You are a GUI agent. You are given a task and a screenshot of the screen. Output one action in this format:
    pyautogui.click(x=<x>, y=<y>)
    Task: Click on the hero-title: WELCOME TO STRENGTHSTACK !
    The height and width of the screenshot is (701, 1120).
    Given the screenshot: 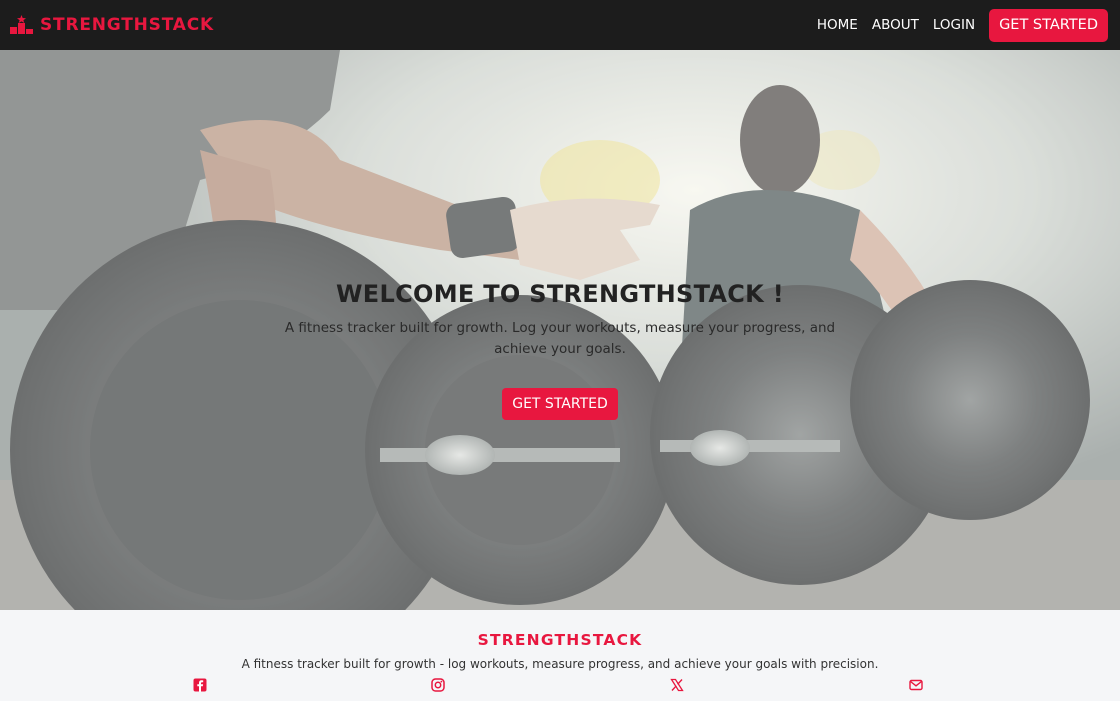 What is the action you would take?
    pyautogui.click(x=560, y=294)
    